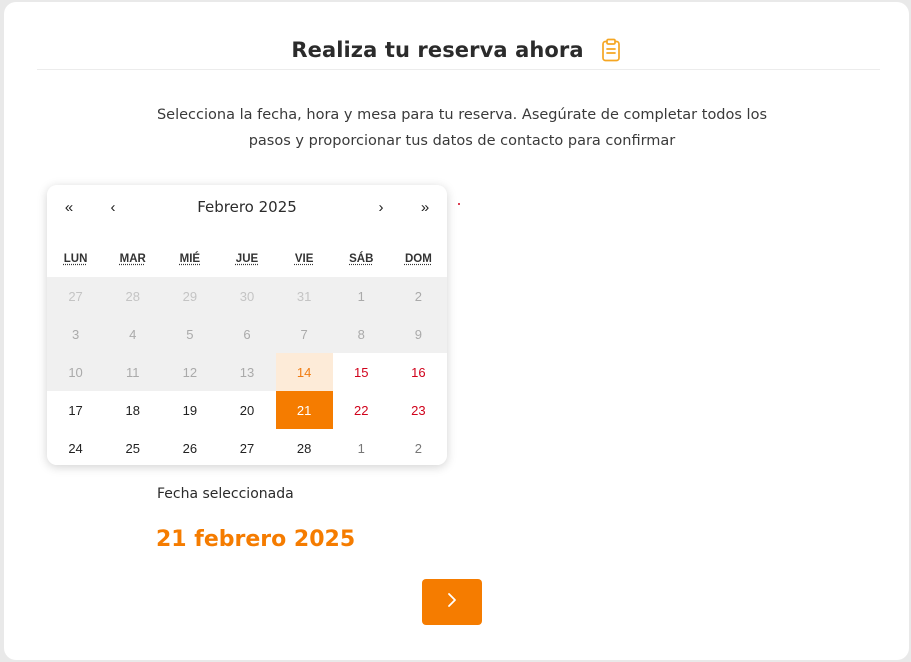  What do you see at coordinates (418, 334) in the screenshot?
I see `calendar-day: 9` at bounding box center [418, 334].